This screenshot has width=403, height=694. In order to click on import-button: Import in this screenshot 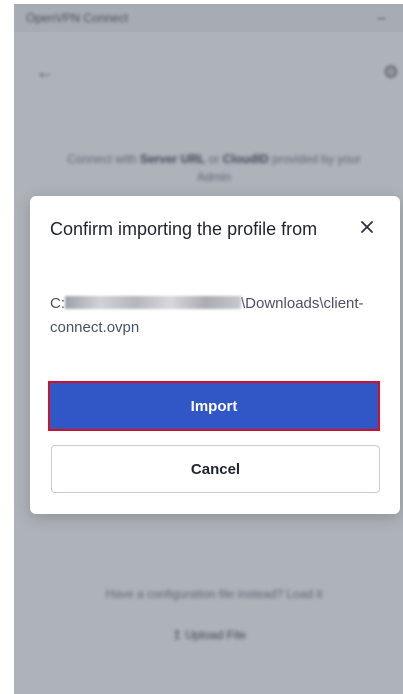, I will do `click(214, 406)`.